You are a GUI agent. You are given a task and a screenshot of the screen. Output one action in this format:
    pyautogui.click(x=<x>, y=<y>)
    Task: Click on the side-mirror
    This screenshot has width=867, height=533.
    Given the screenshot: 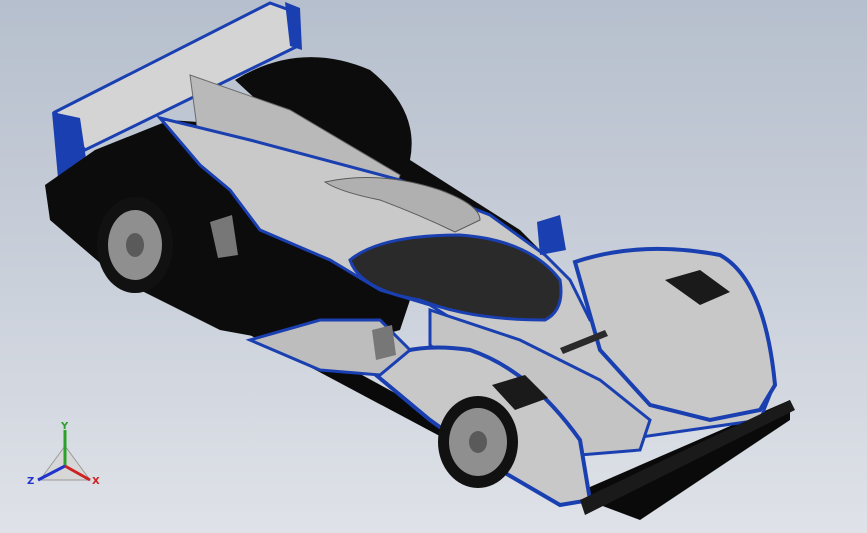 What is the action you would take?
    pyautogui.click(x=551, y=235)
    